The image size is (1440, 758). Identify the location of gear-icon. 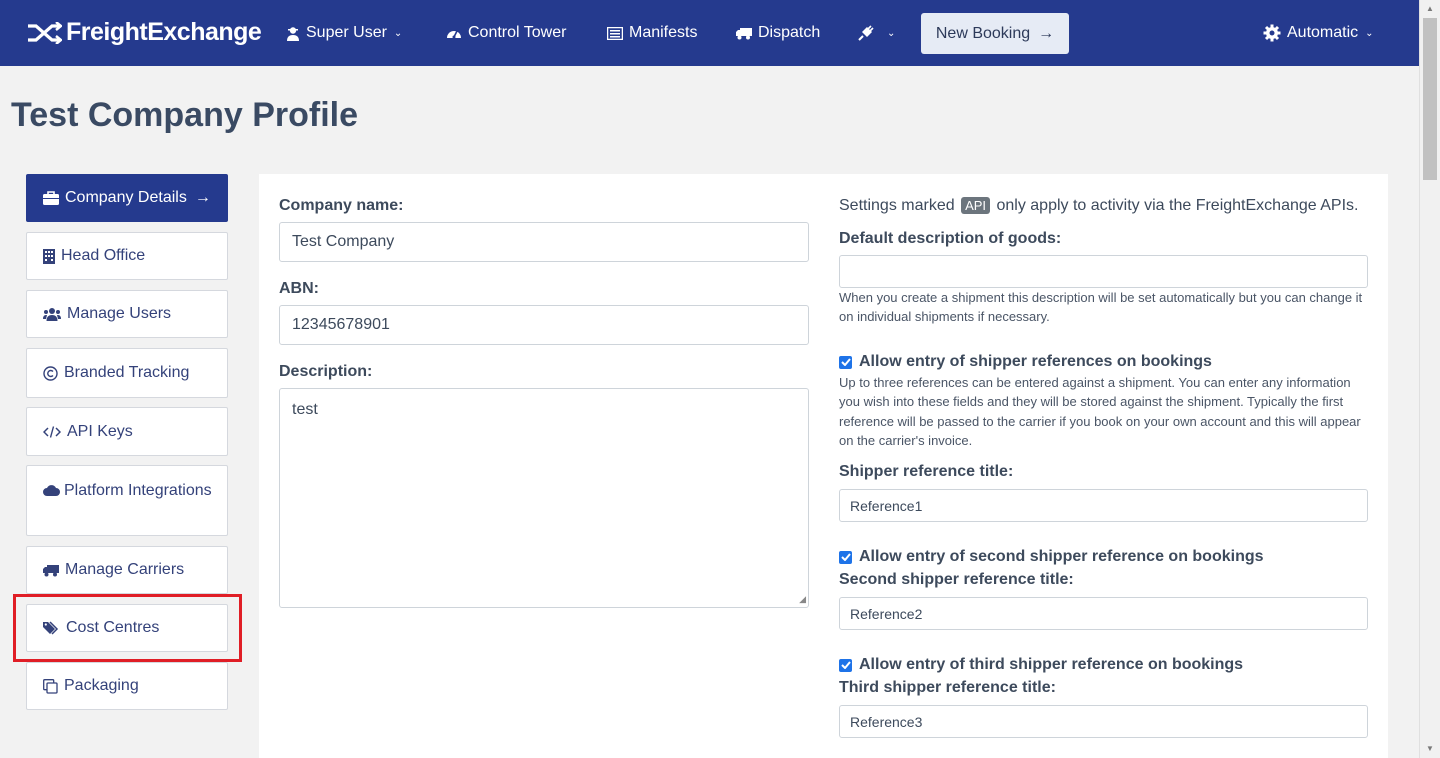
(1272, 33).